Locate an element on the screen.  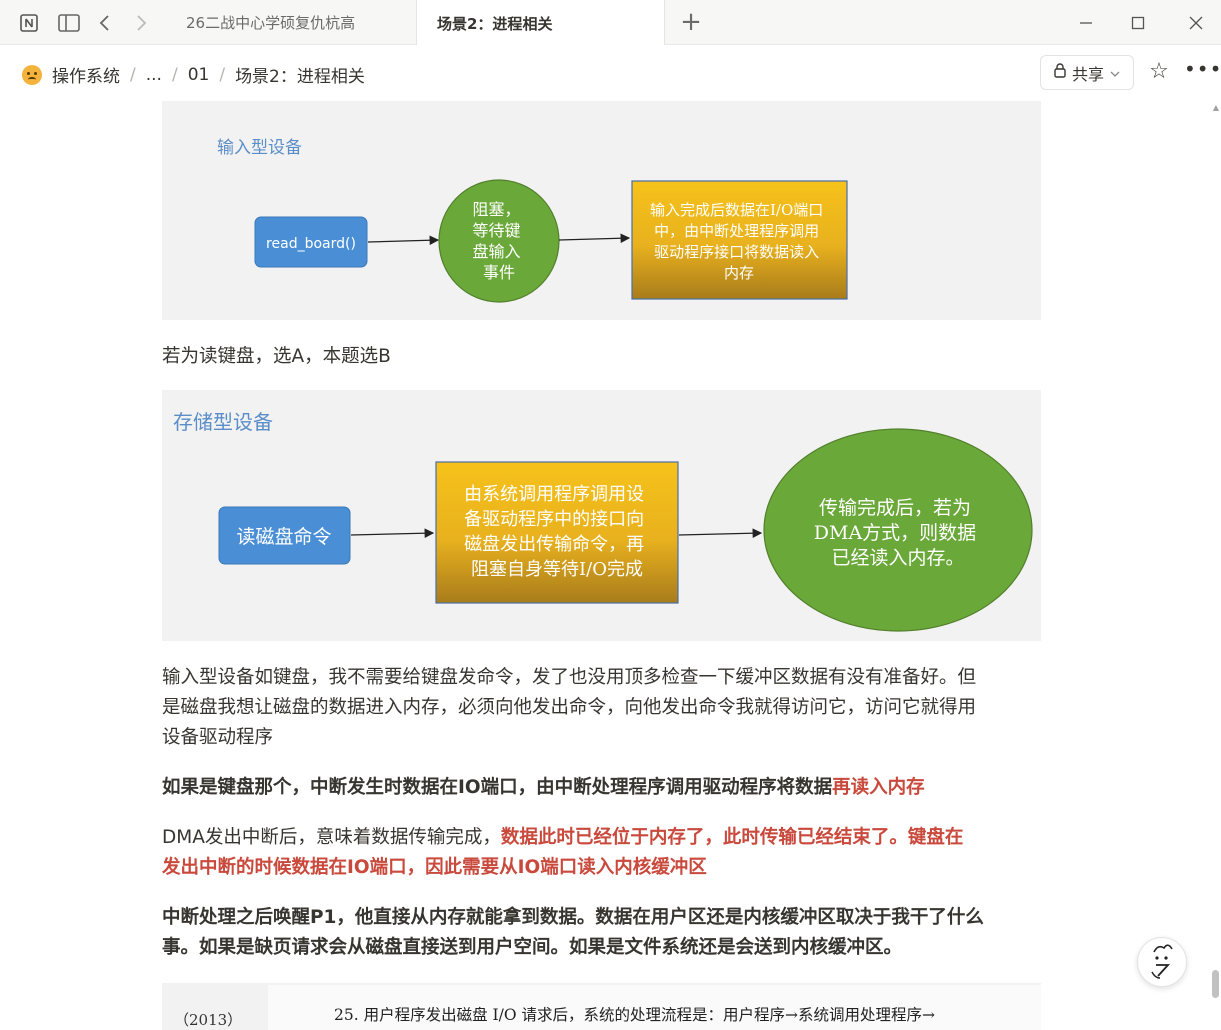
share-button: 共享 is located at coordinates (1087, 72).